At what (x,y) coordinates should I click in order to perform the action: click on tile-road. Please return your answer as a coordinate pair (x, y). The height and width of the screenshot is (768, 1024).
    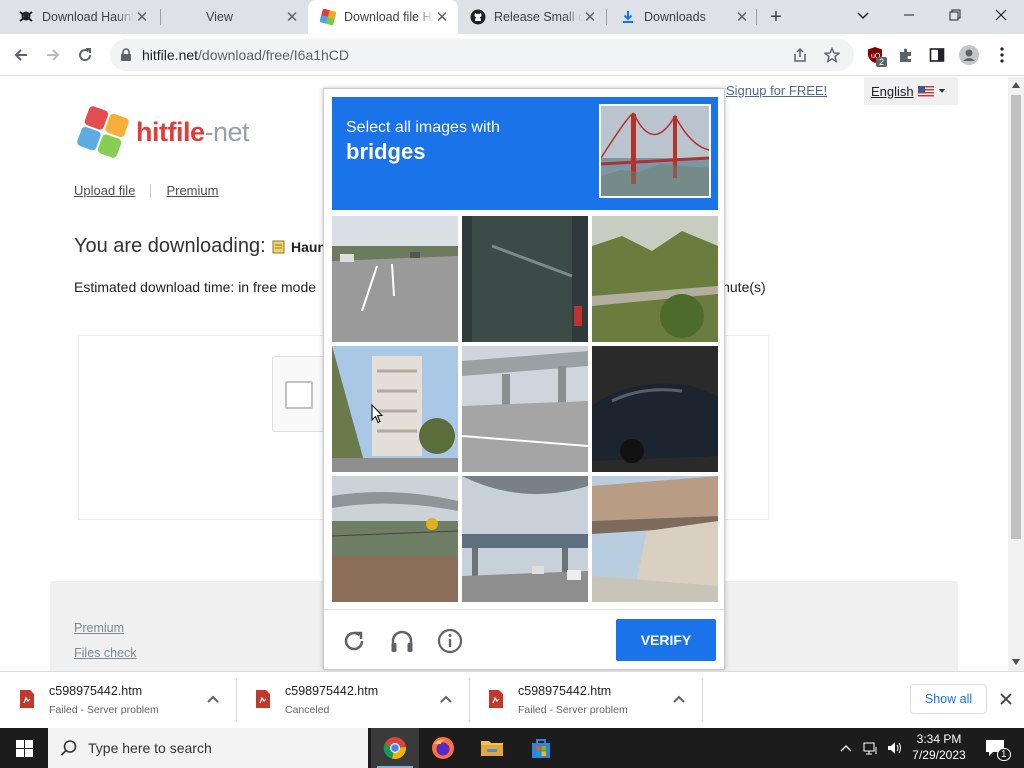
    Looking at the image, I should click on (395, 279).